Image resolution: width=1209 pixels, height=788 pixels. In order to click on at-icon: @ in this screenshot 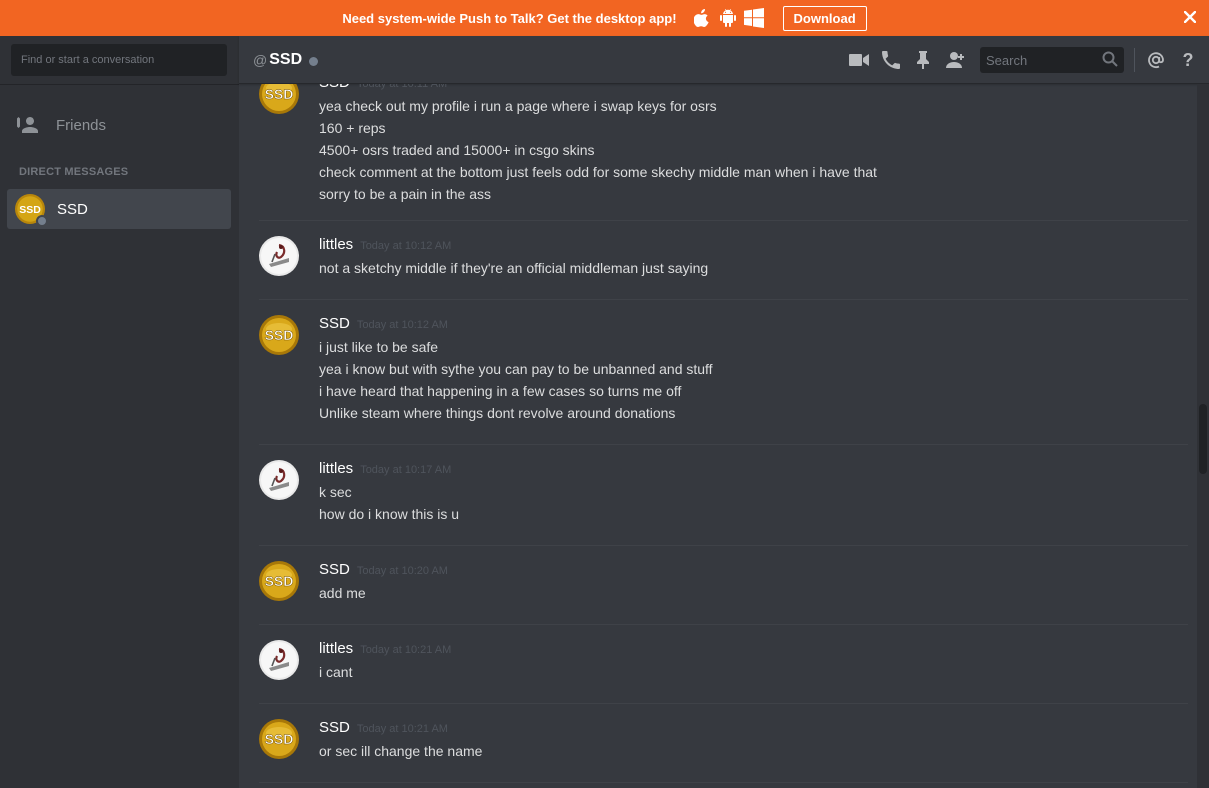, I will do `click(260, 59)`.